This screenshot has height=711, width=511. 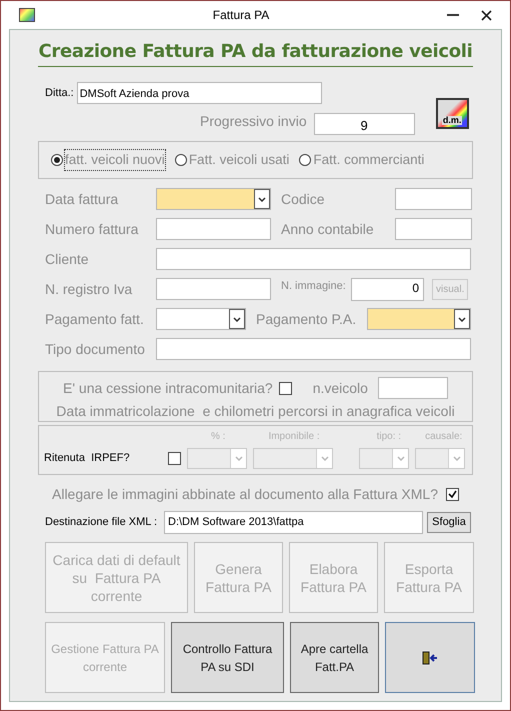 I want to click on window-title: Fattura PA, so click(x=241, y=15).